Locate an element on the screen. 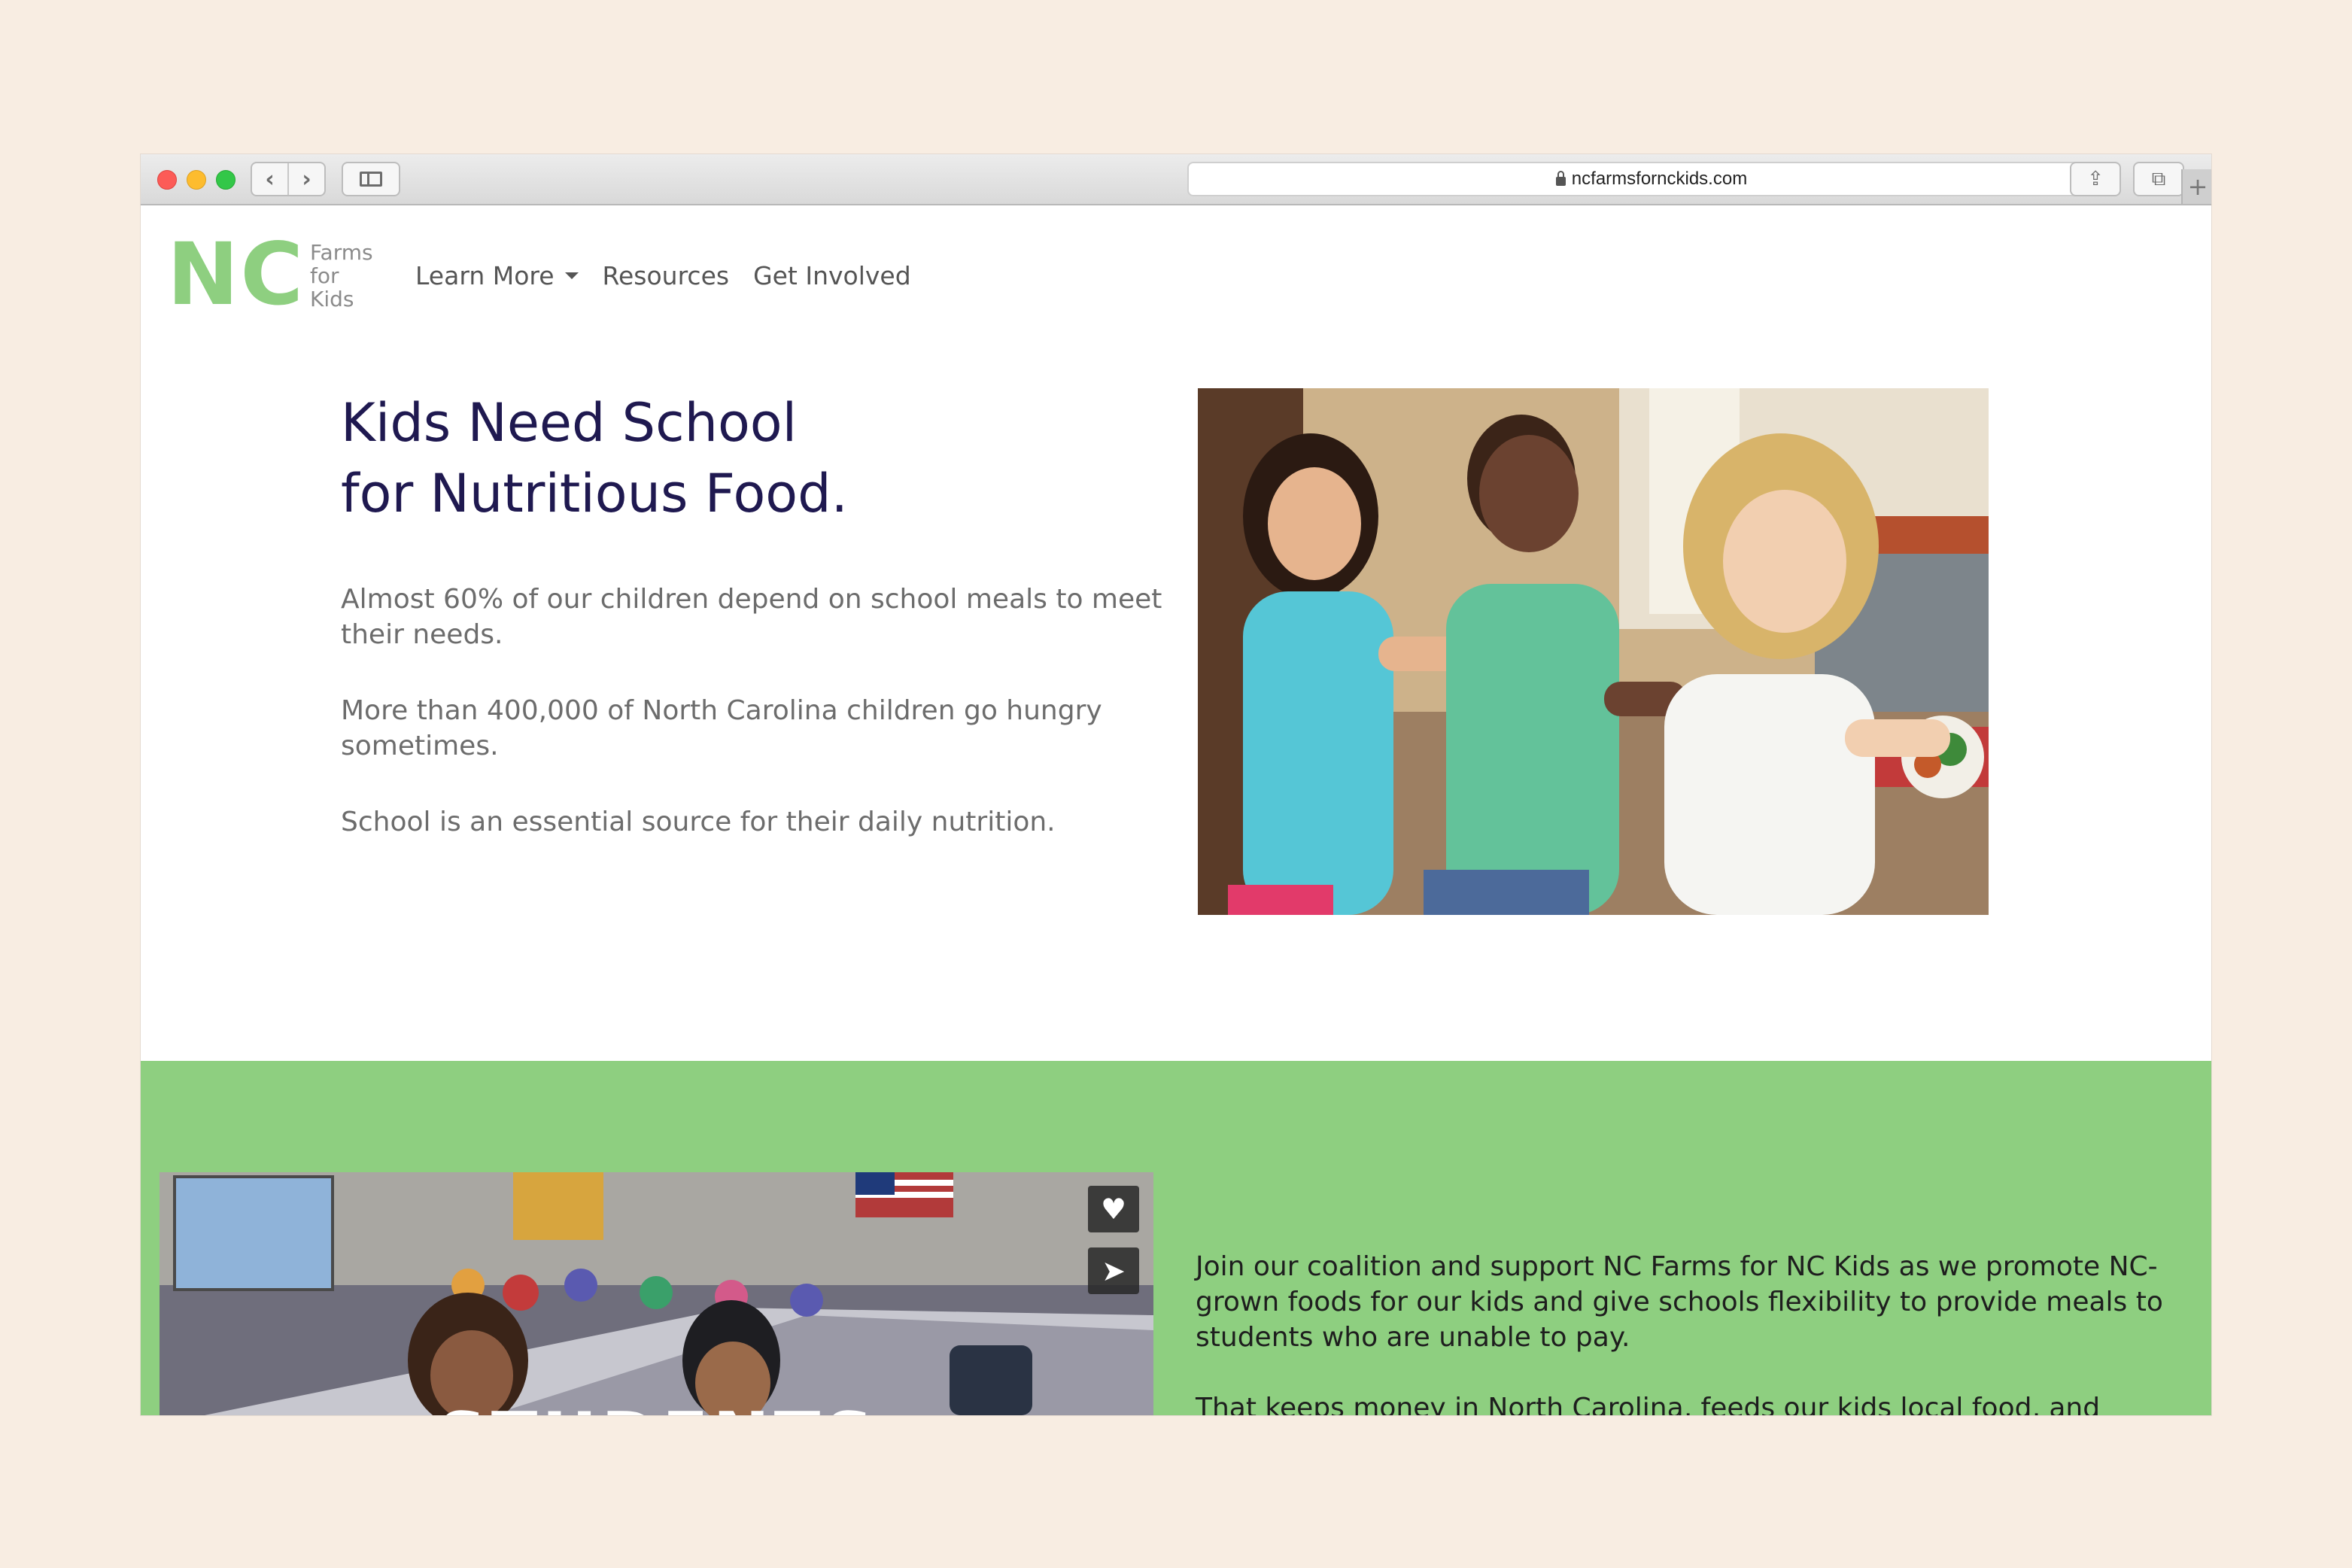 The image size is (2352, 1568). main-nav: Learn More Resources Get Involved is located at coordinates (663, 275).